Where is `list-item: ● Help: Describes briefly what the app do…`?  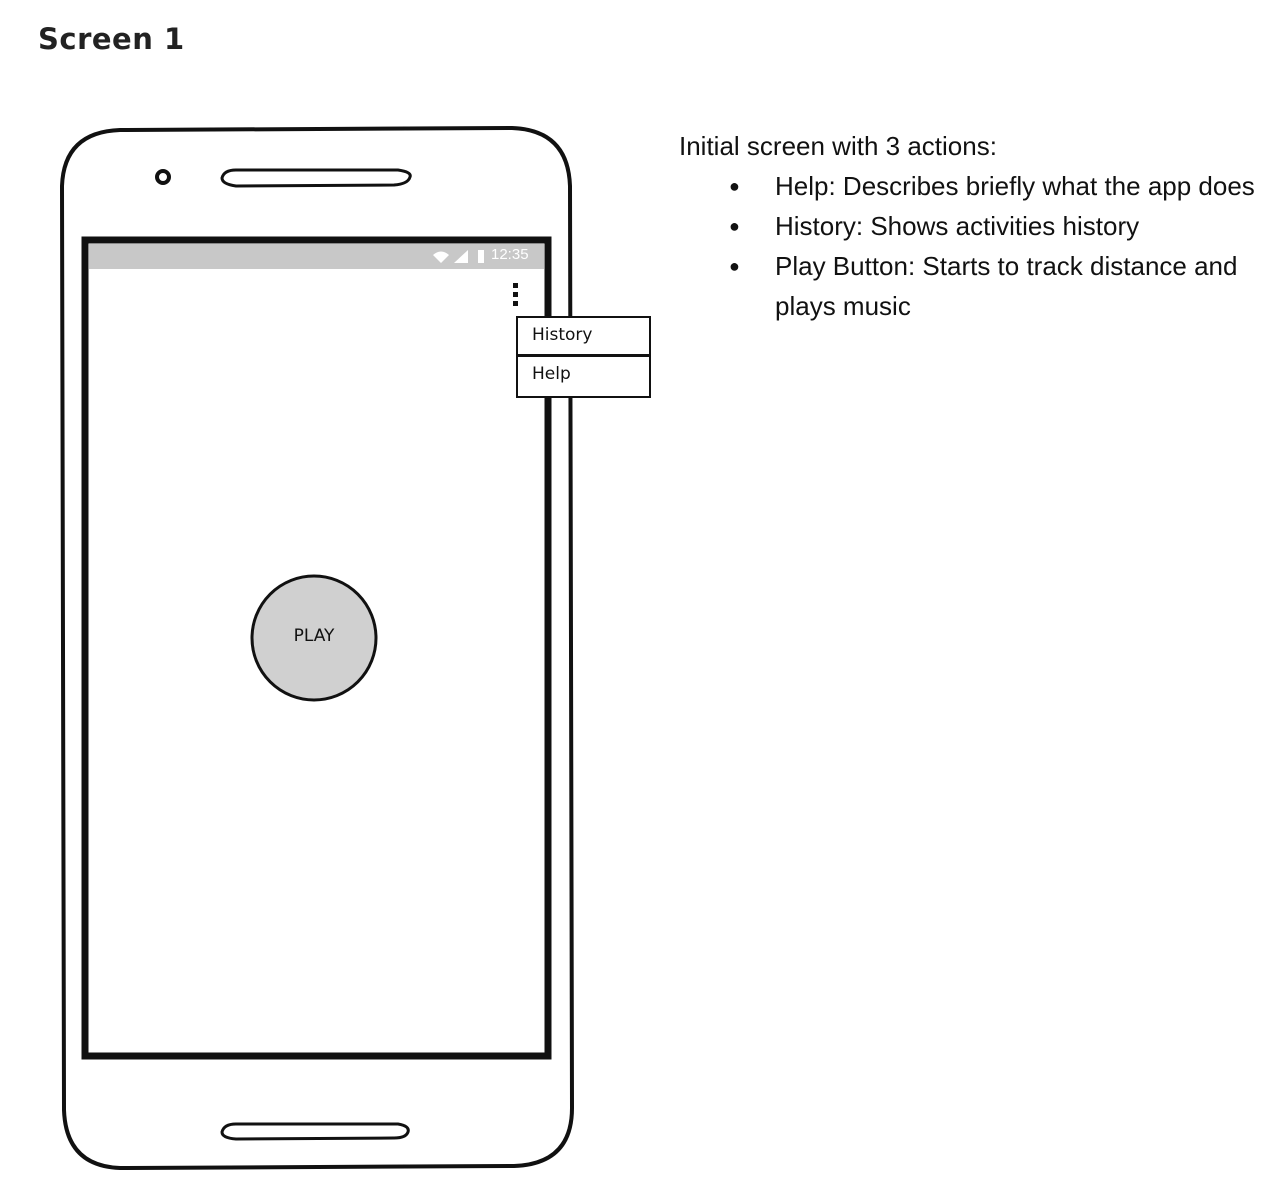
list-item: ● Help: Describes briefly what the app do… is located at coordinates (999, 186).